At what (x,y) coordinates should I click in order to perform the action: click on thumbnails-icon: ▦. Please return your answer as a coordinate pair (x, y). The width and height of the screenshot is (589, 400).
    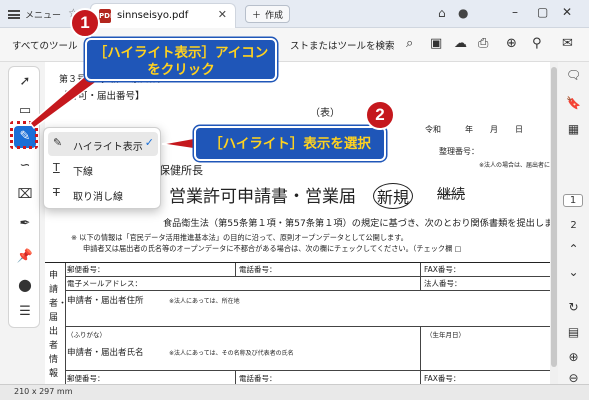
    Looking at the image, I should click on (573, 129).